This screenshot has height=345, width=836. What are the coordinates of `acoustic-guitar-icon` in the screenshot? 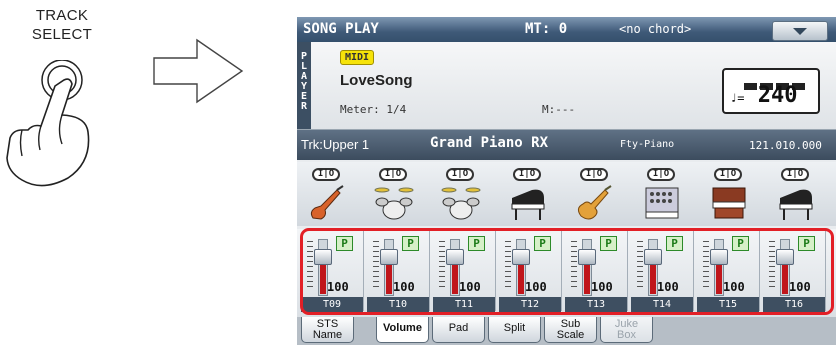 It's located at (594, 202).